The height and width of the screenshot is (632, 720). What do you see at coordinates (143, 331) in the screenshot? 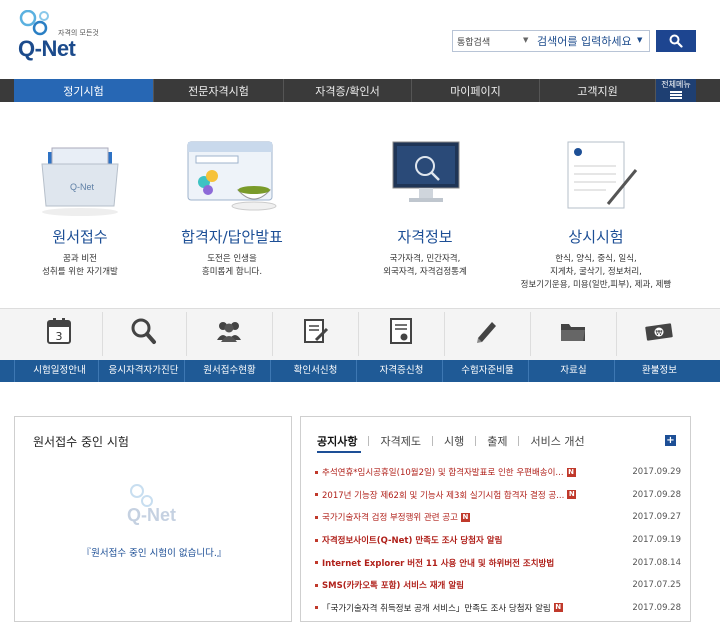
I see `magnifier-icon` at bounding box center [143, 331].